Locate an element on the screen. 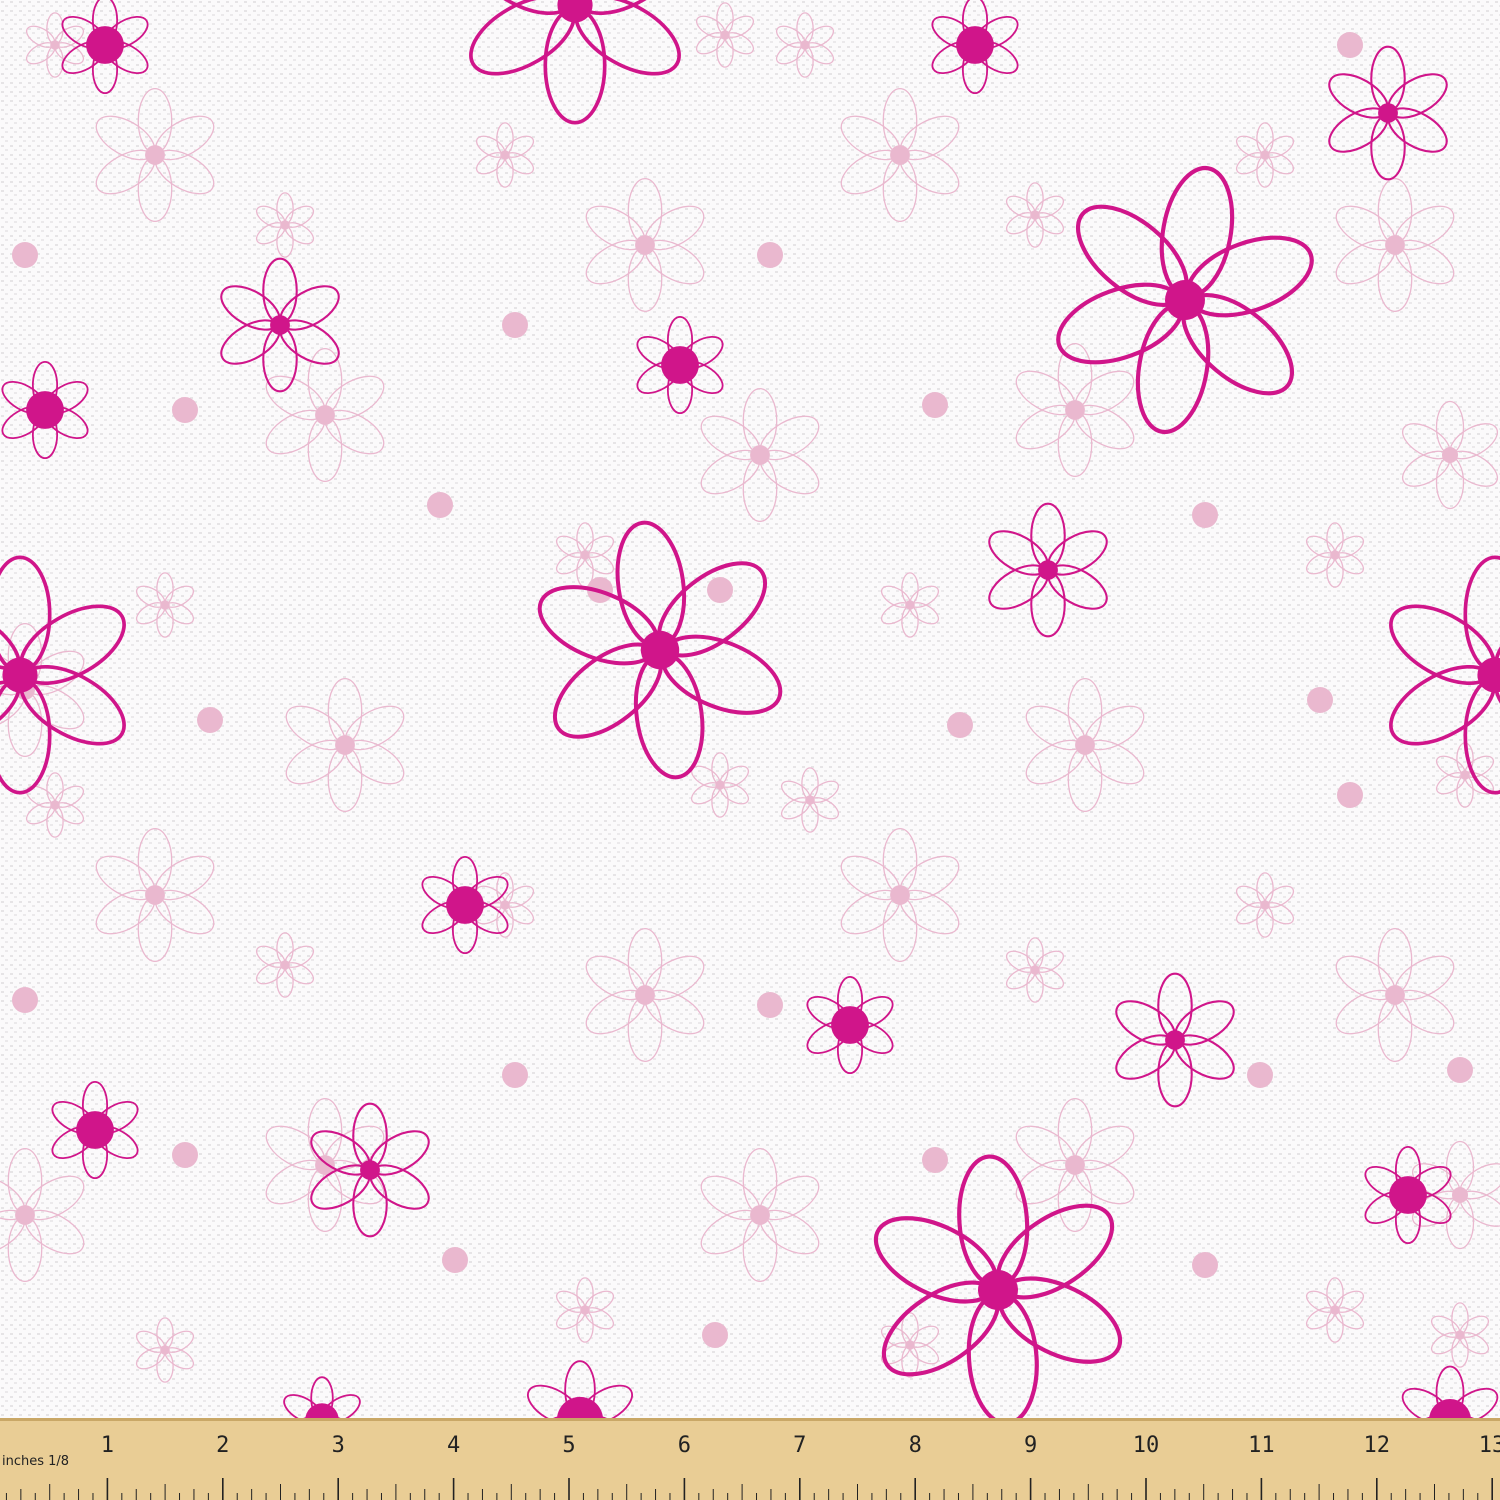  measuring-ruler: 1 2 3 4 5 6 7 8 9 10 11 12 13 inches 1/8 is located at coordinates (750, 1459).